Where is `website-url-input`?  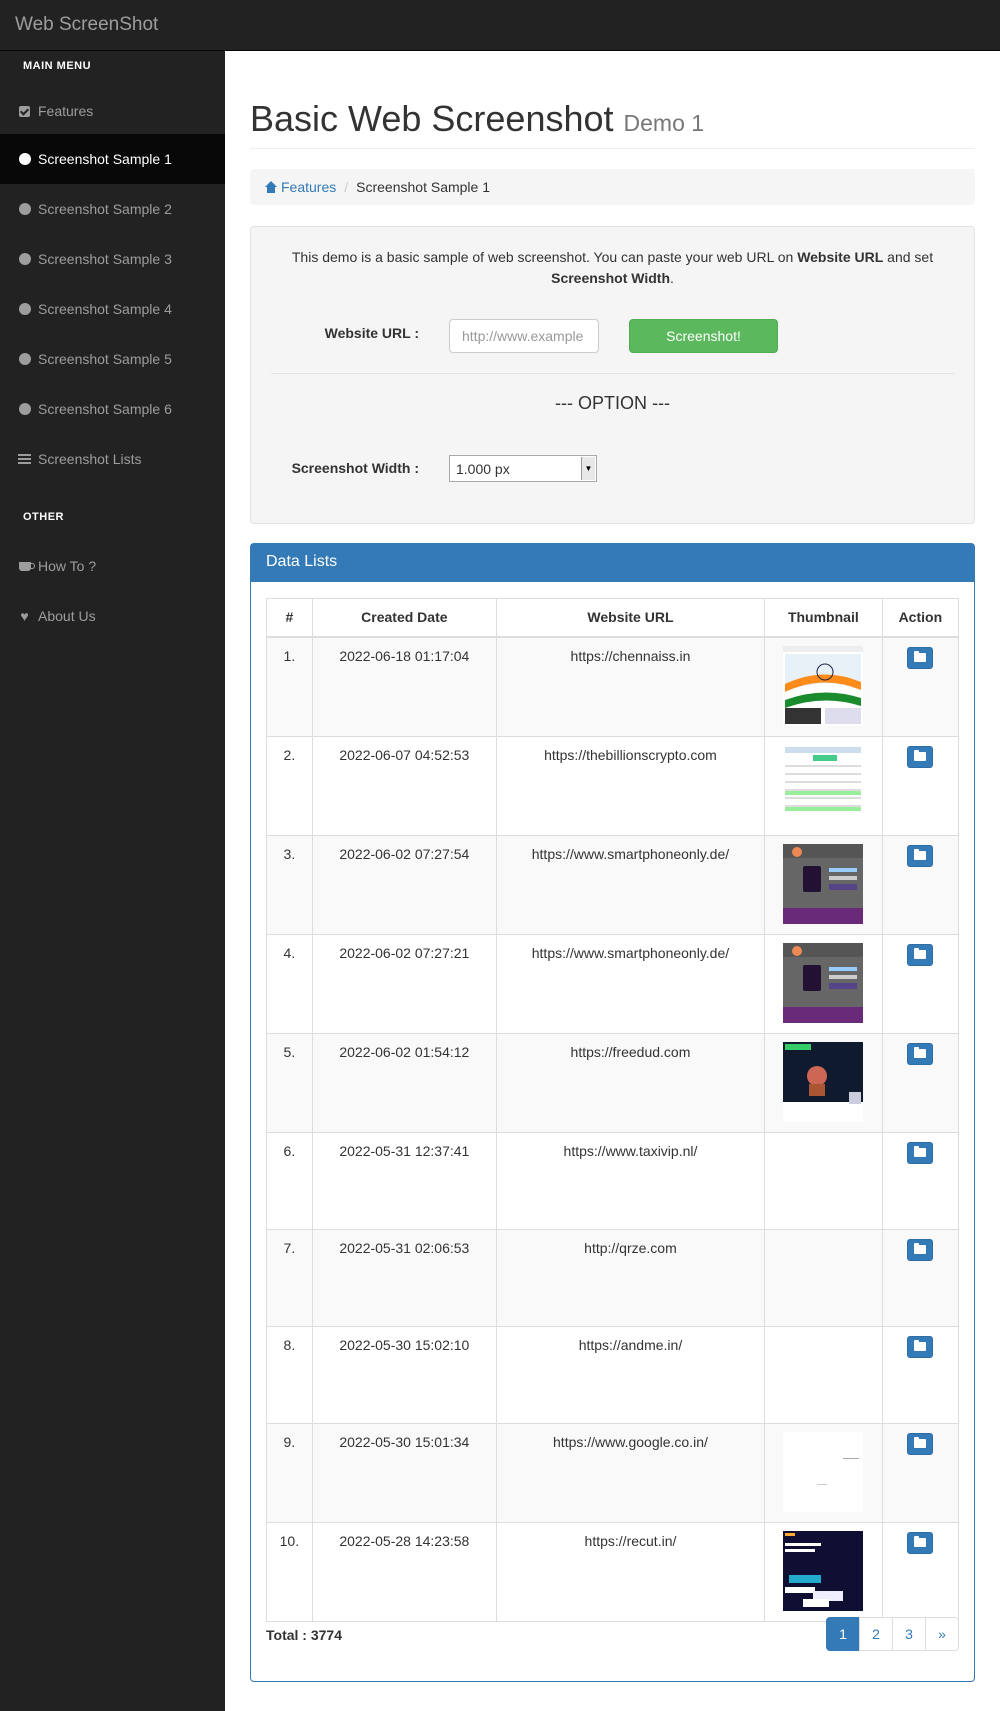
website-url-input is located at coordinates (524, 336).